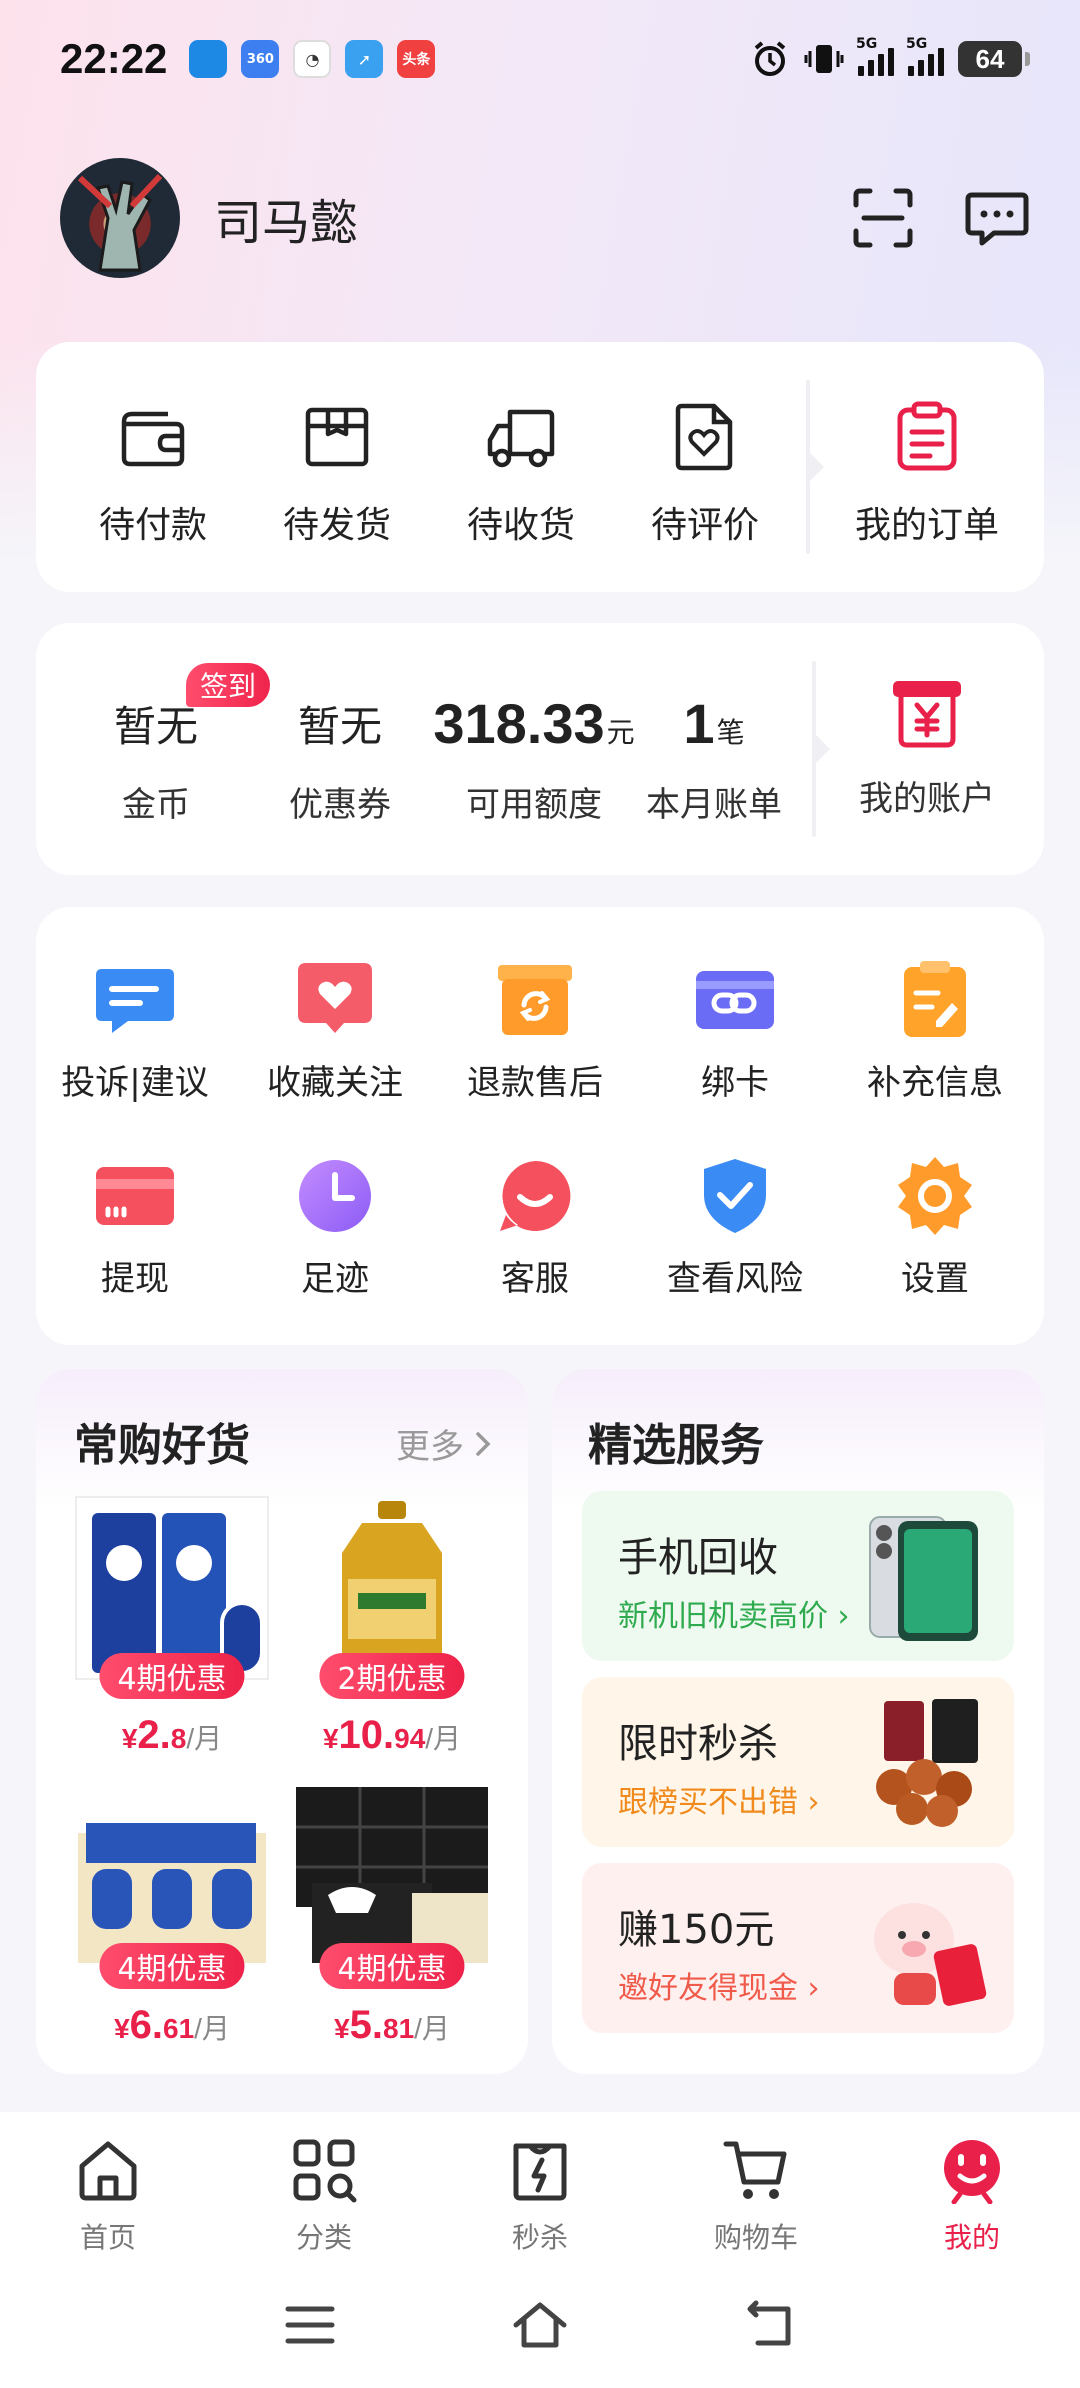 The width and height of the screenshot is (1080, 2388). What do you see at coordinates (935, 1196) in the screenshot?
I see `gear-icon` at bounding box center [935, 1196].